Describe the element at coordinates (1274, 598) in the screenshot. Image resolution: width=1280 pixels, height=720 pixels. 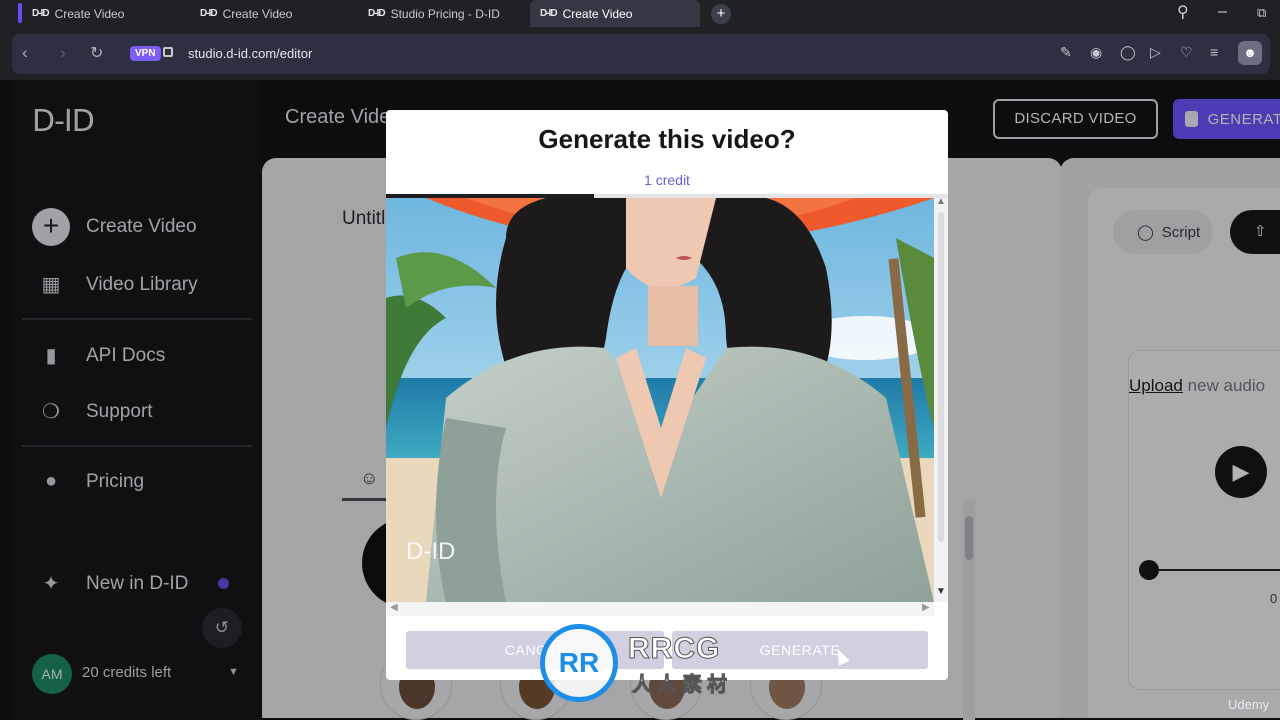
I see `audio-time: 0` at that location.